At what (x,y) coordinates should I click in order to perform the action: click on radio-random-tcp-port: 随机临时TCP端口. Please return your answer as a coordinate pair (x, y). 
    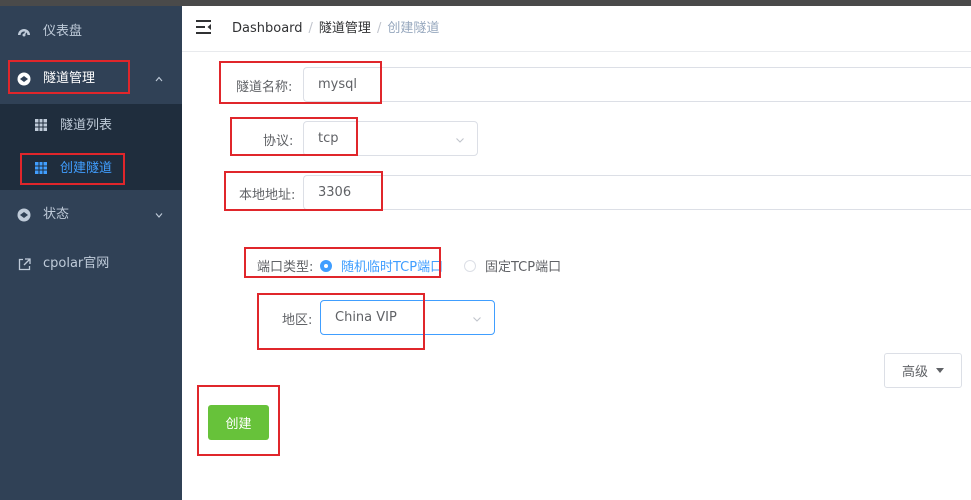
    Looking at the image, I should click on (381, 265).